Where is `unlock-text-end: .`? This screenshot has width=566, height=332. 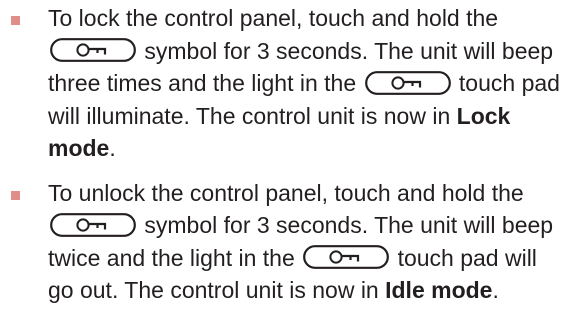 unlock-text-end: . is located at coordinates (495, 290).